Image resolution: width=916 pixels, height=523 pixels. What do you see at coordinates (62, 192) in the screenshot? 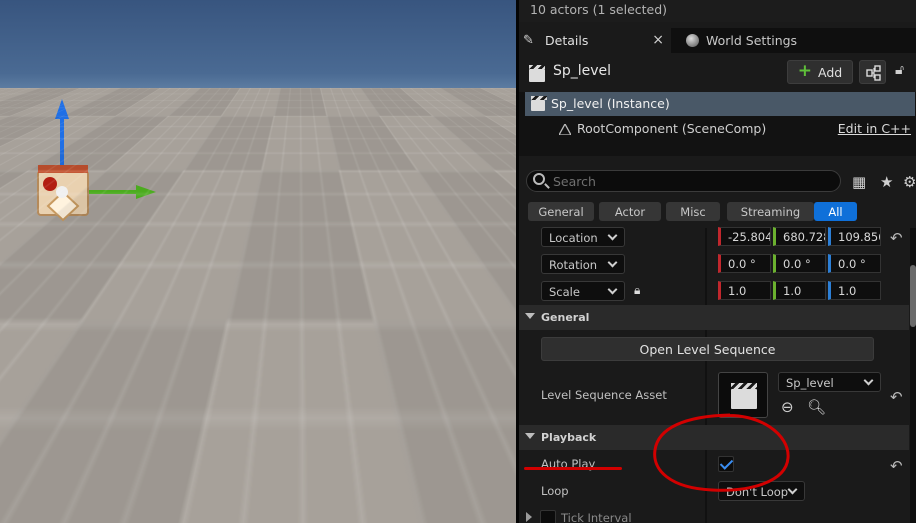
I see `gizmo-center` at bounding box center [62, 192].